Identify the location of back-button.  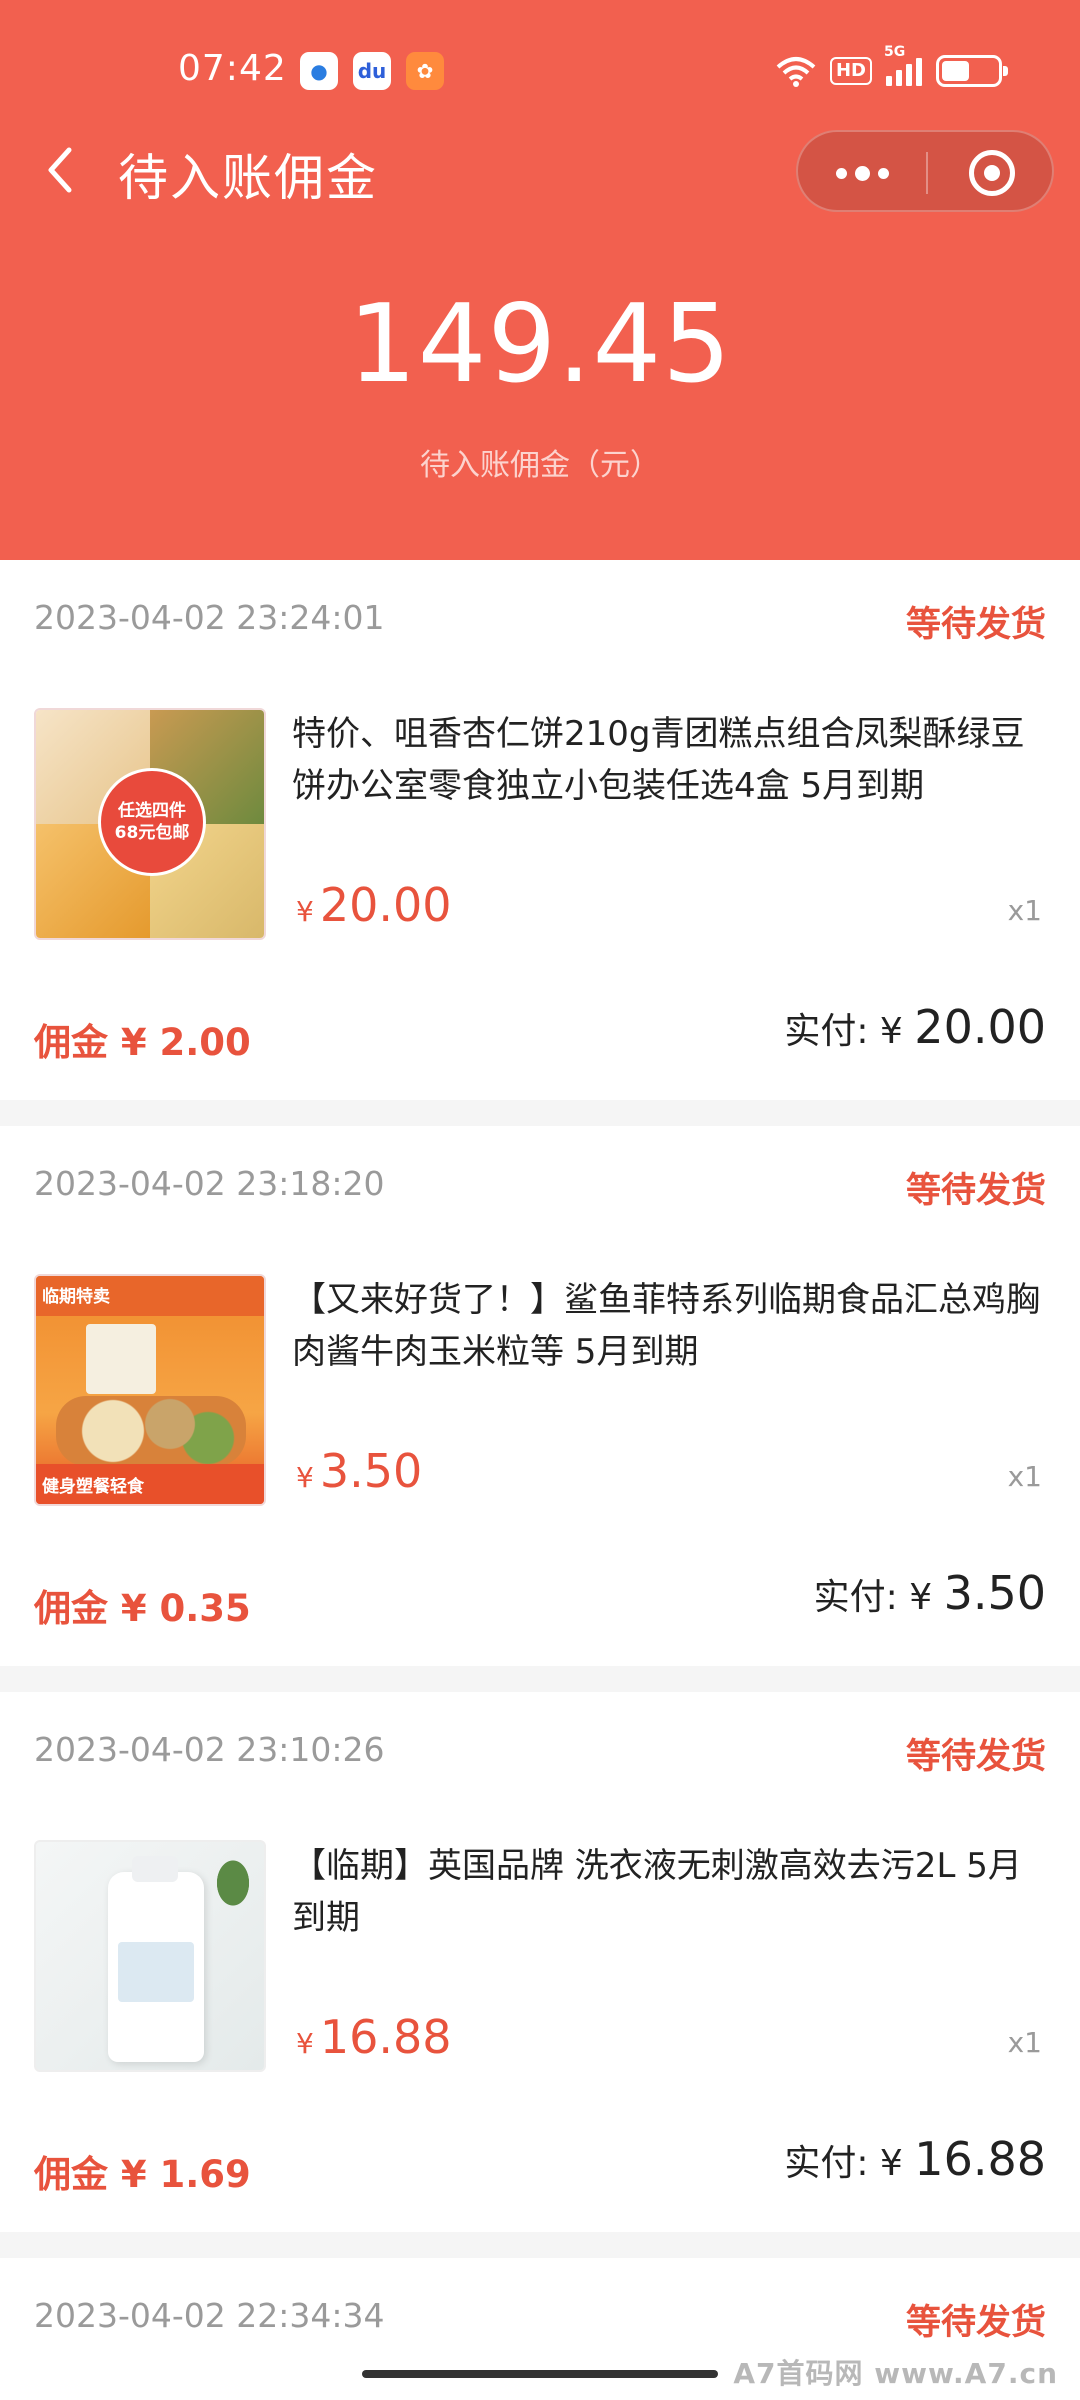
(60, 170).